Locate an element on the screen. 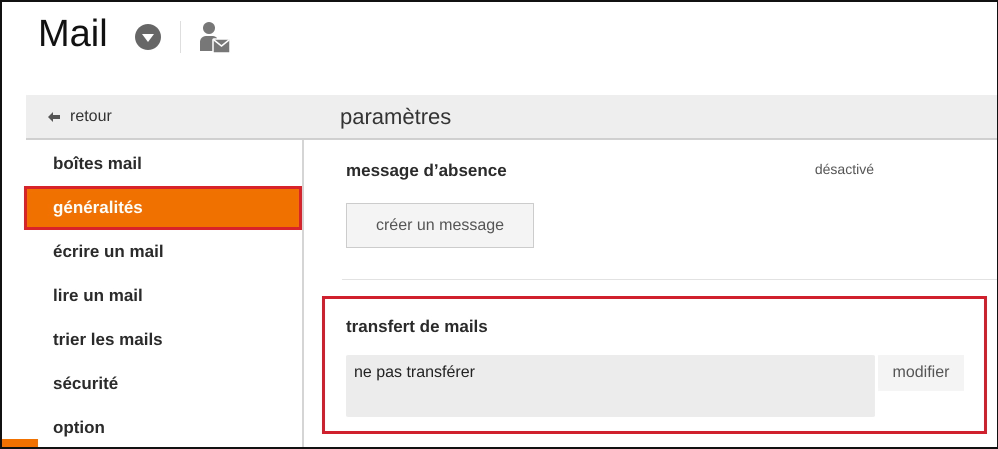 Image resolution: width=998 pixels, height=449 pixels. back-arrow-icon is located at coordinates (54, 117).